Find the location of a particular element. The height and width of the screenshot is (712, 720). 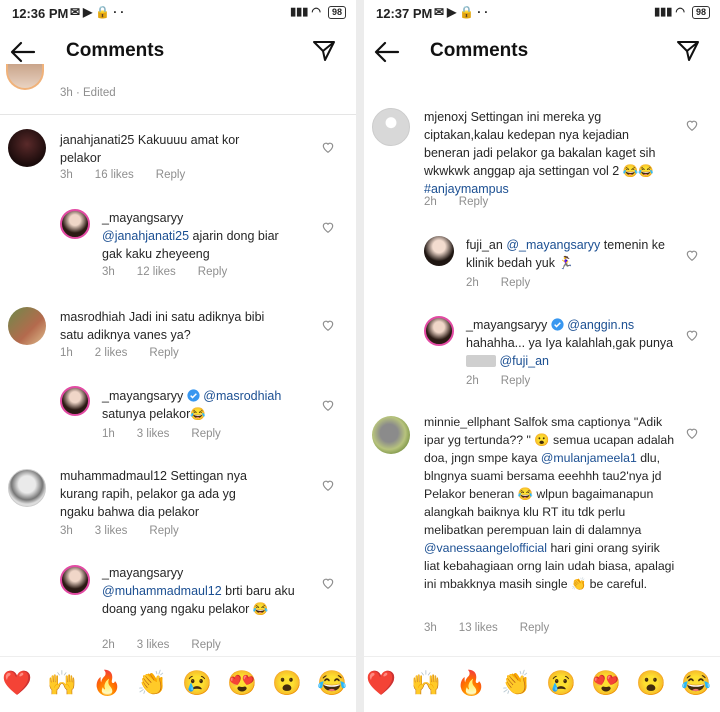

mention-link: @_mayangsaryy is located at coordinates (553, 245).